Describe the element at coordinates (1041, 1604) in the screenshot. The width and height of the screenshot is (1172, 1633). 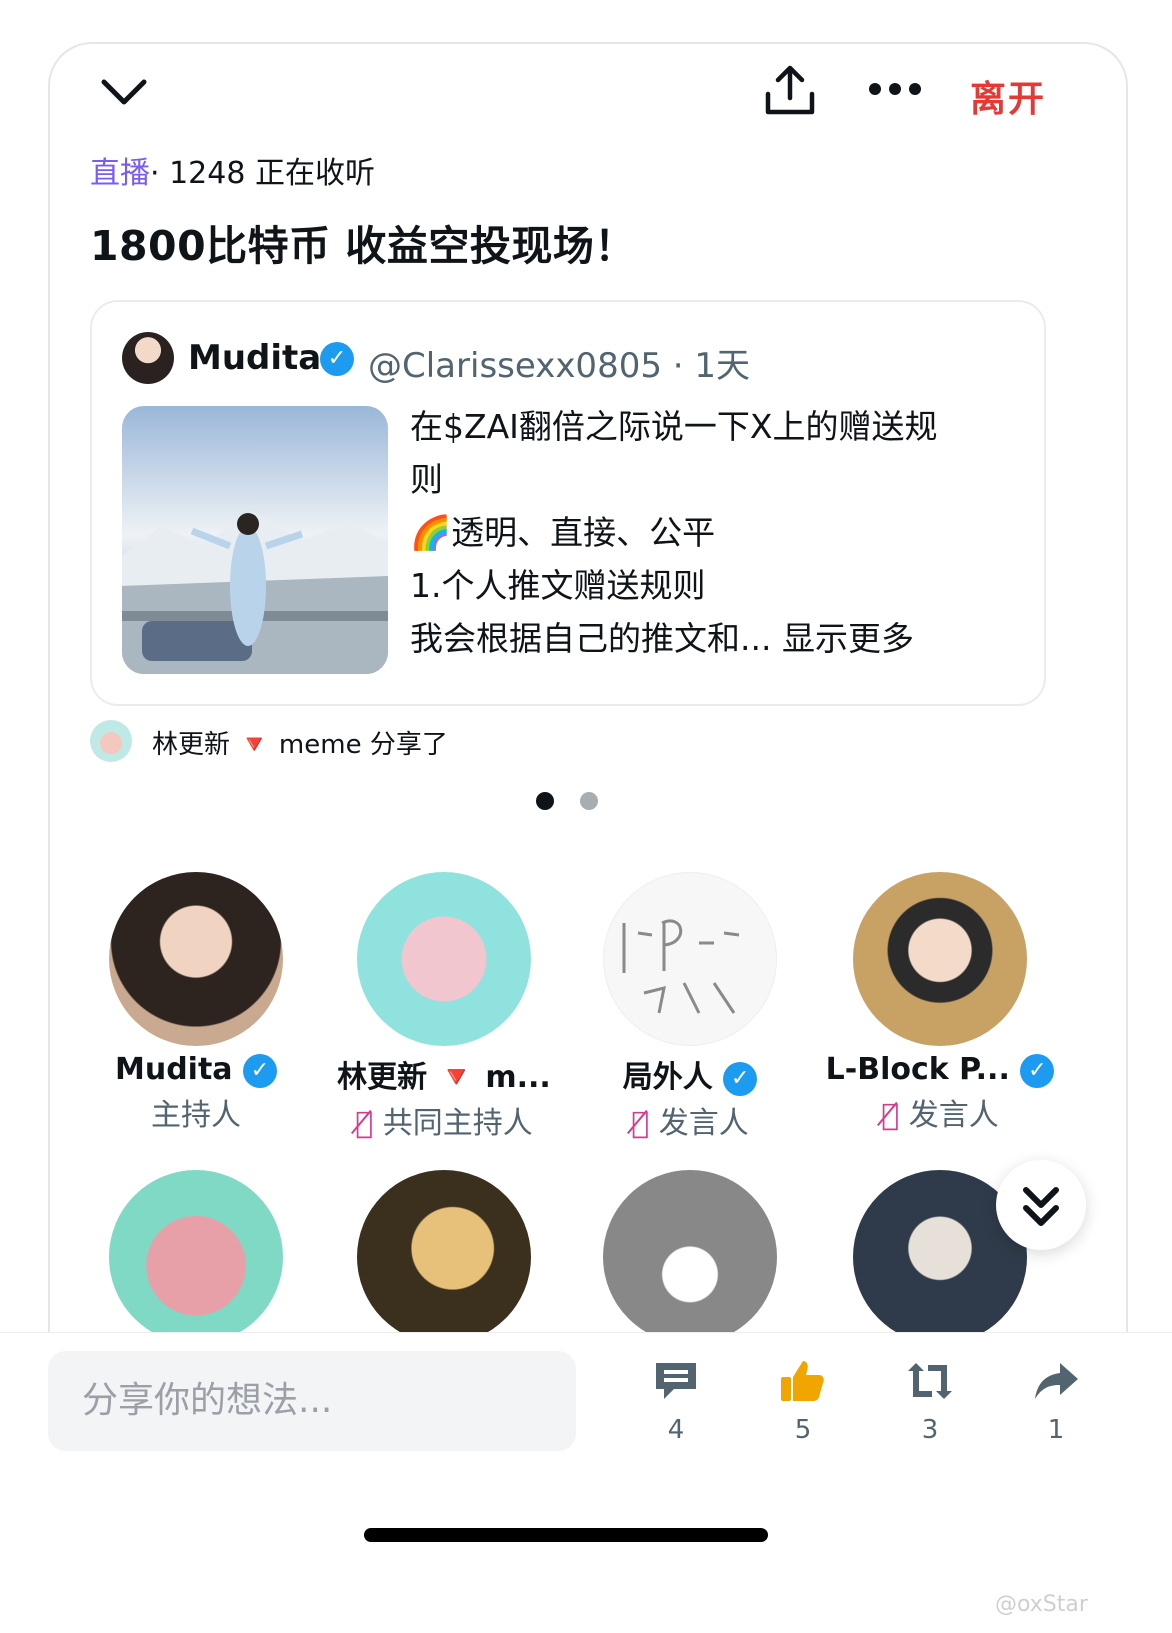
I see `watermark: @oxStar` at that location.